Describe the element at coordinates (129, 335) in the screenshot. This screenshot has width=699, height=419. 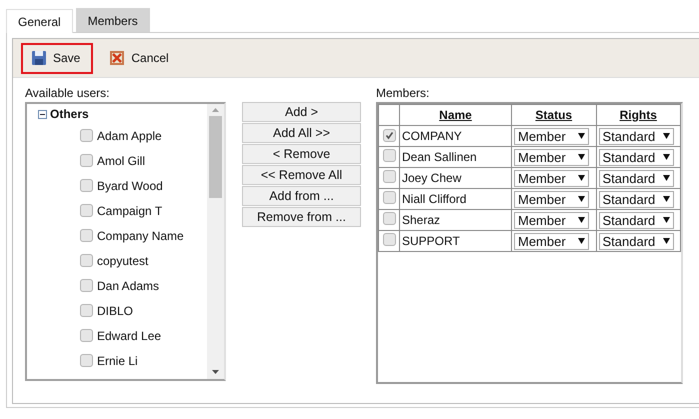
I see `user-name: Edward Lee` at that location.